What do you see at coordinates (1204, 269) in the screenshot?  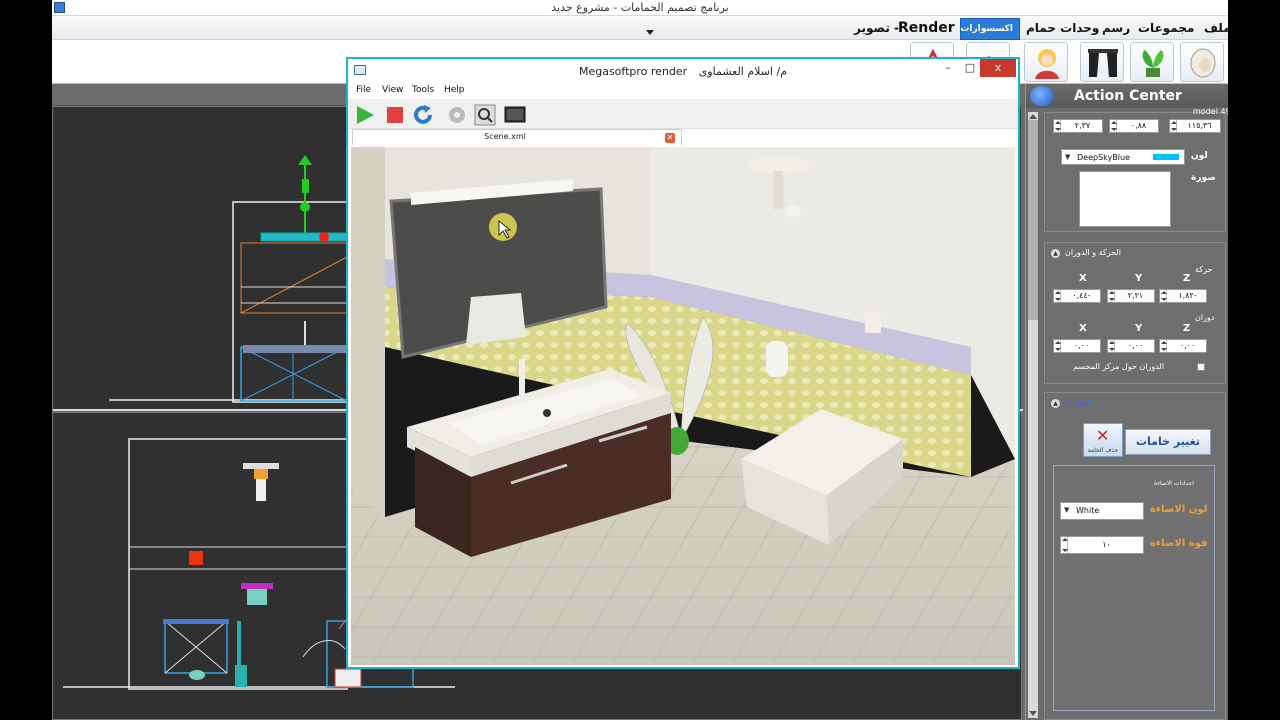 I see `move-label: حركة` at bounding box center [1204, 269].